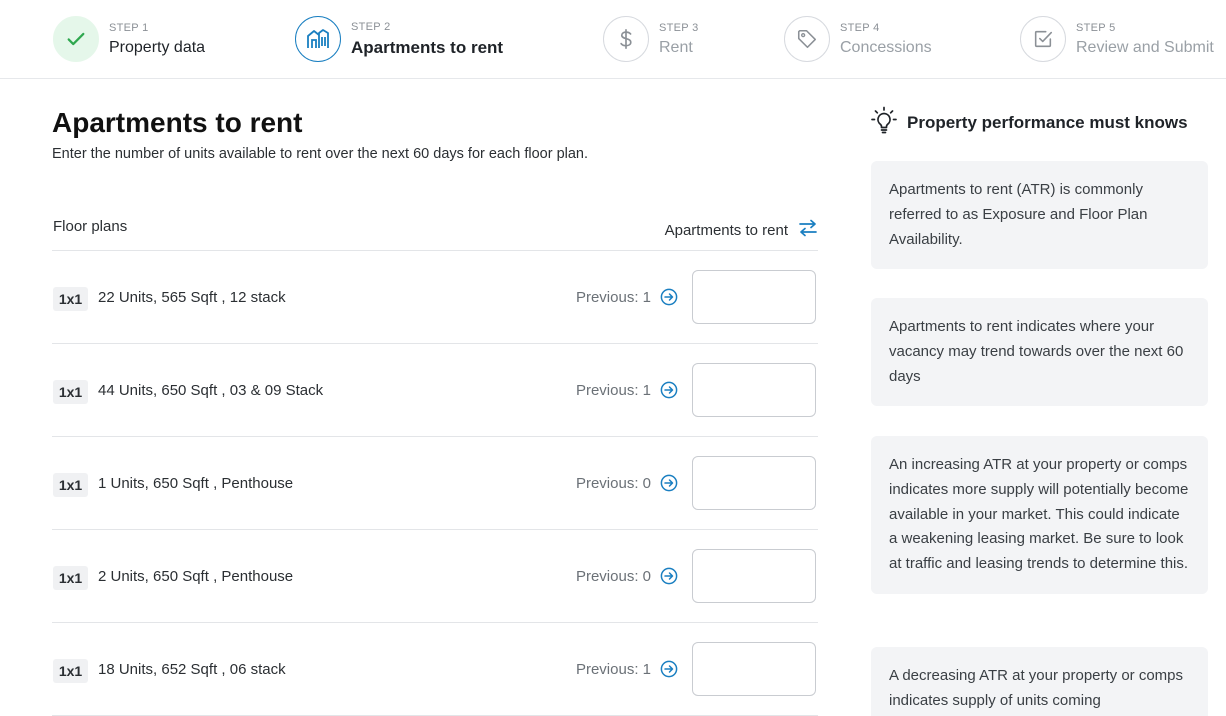 The height and width of the screenshot is (716, 1226). Describe the element at coordinates (157, 47) in the screenshot. I see `step-title: Property data` at that location.